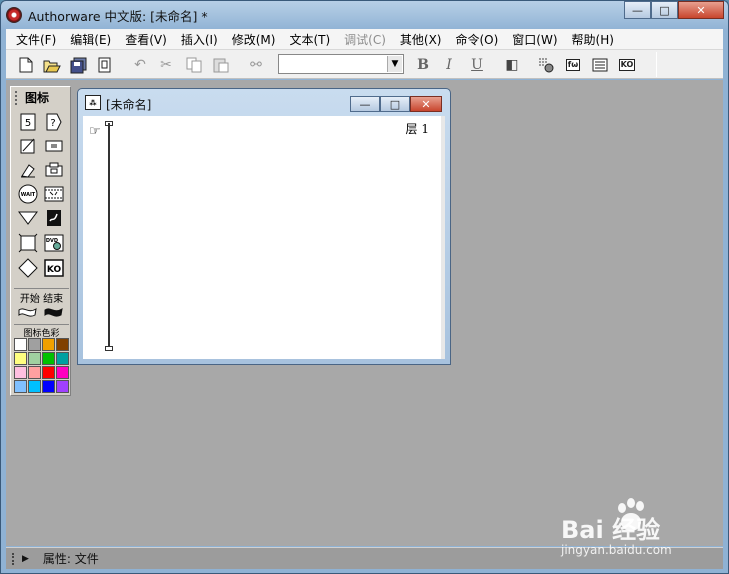 This screenshot has width=729, height=574. I want to click on decision-icon: ?, so click(53, 121).